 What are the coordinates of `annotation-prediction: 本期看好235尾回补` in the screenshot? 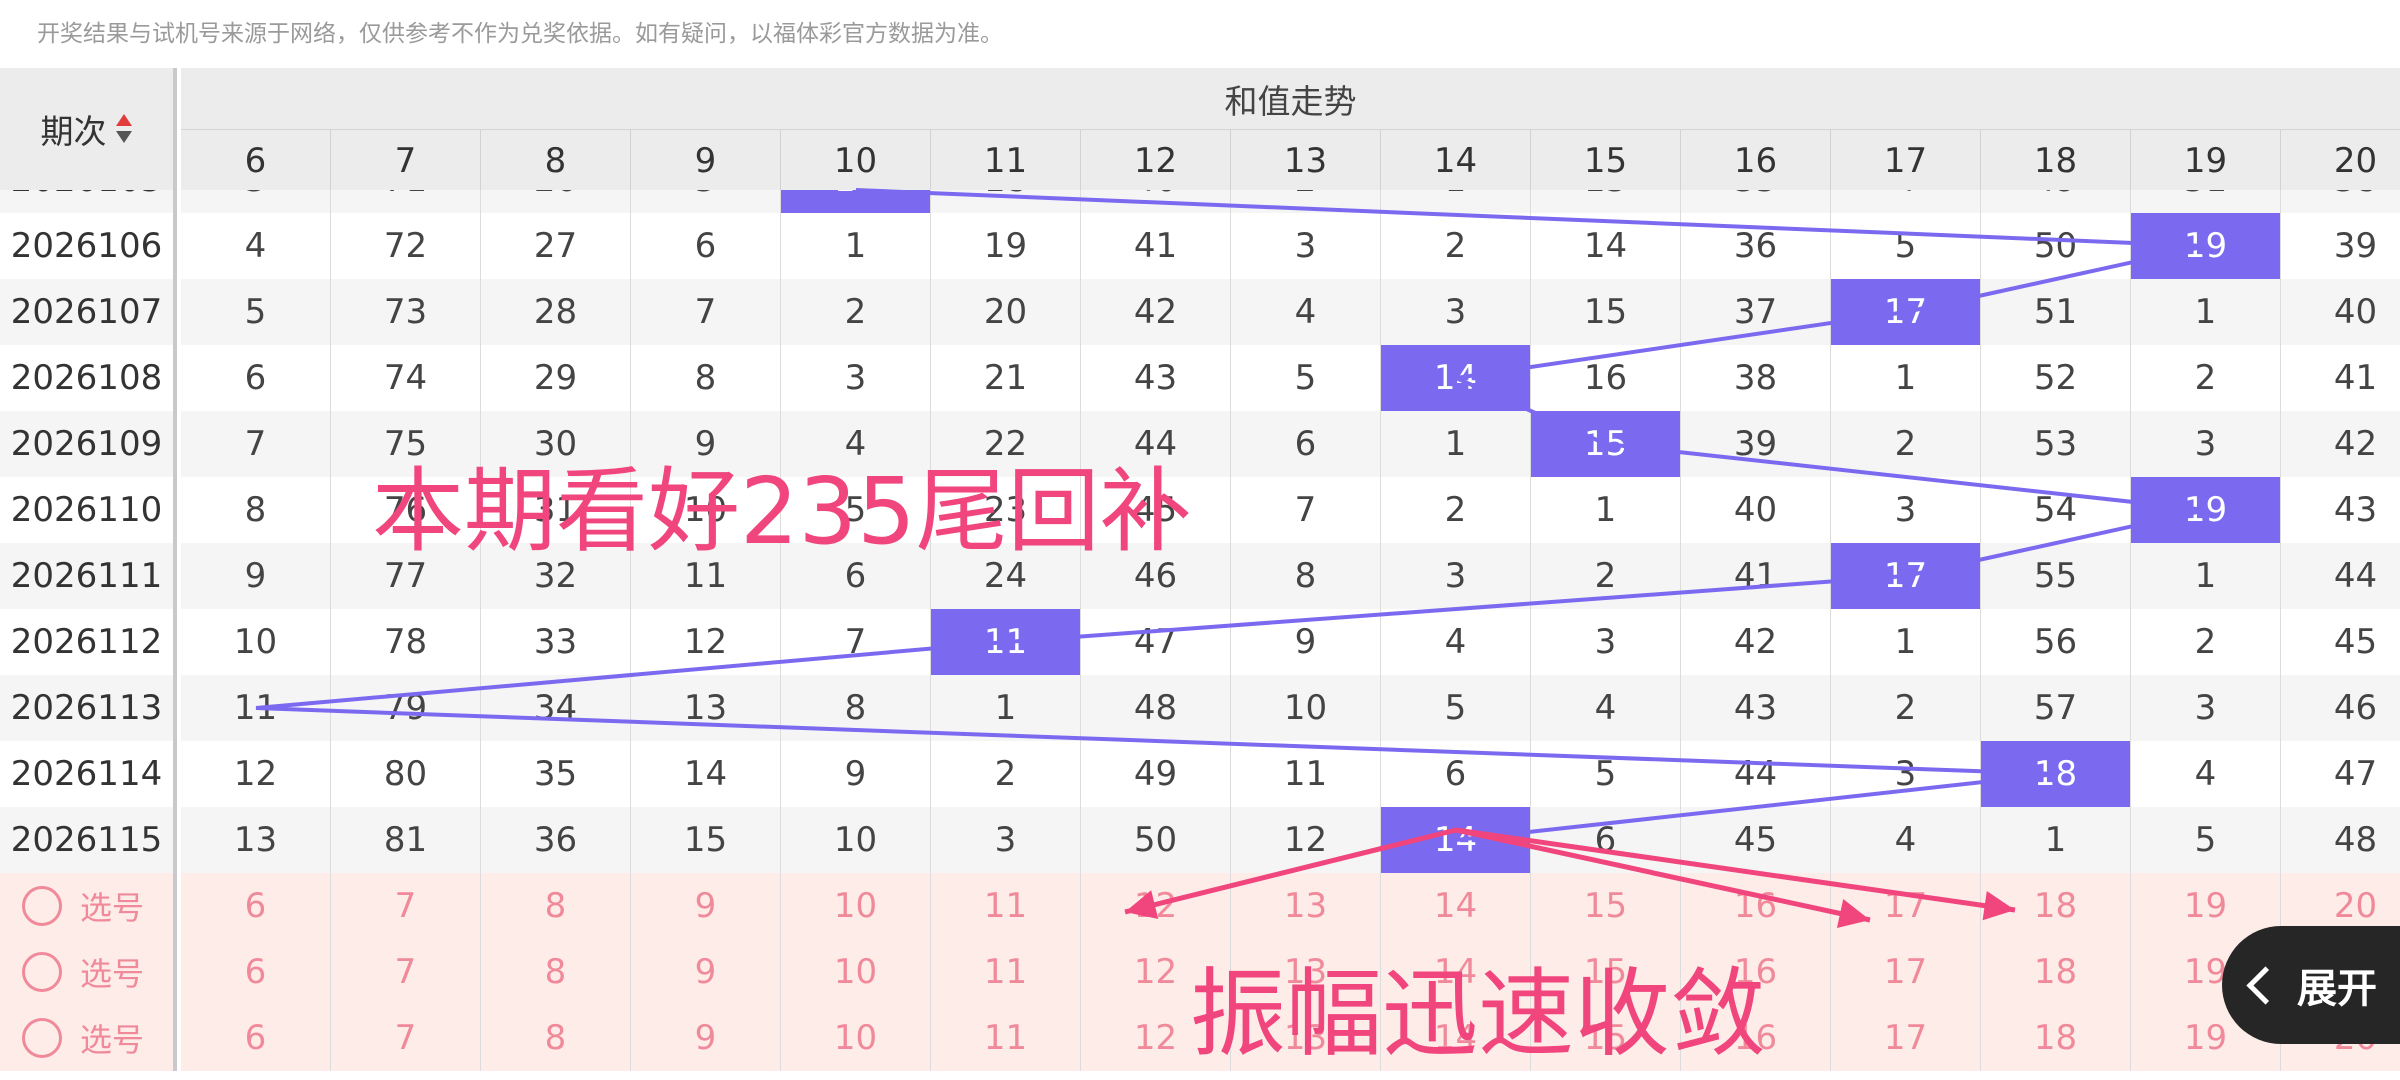 It's located at (782, 511).